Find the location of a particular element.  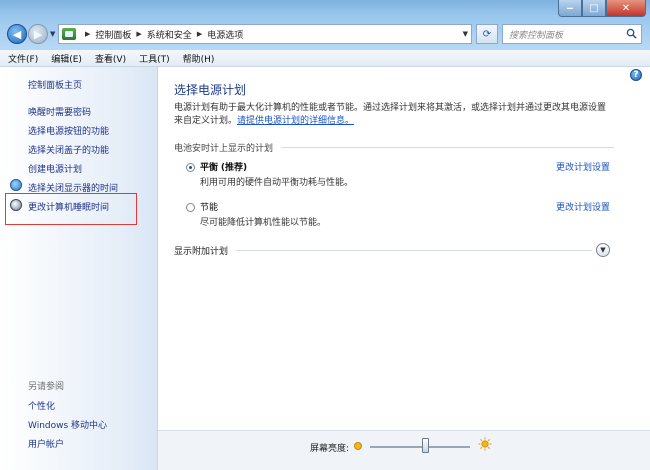

sidebar-home-link: 控制面板主页 is located at coordinates (55, 84).